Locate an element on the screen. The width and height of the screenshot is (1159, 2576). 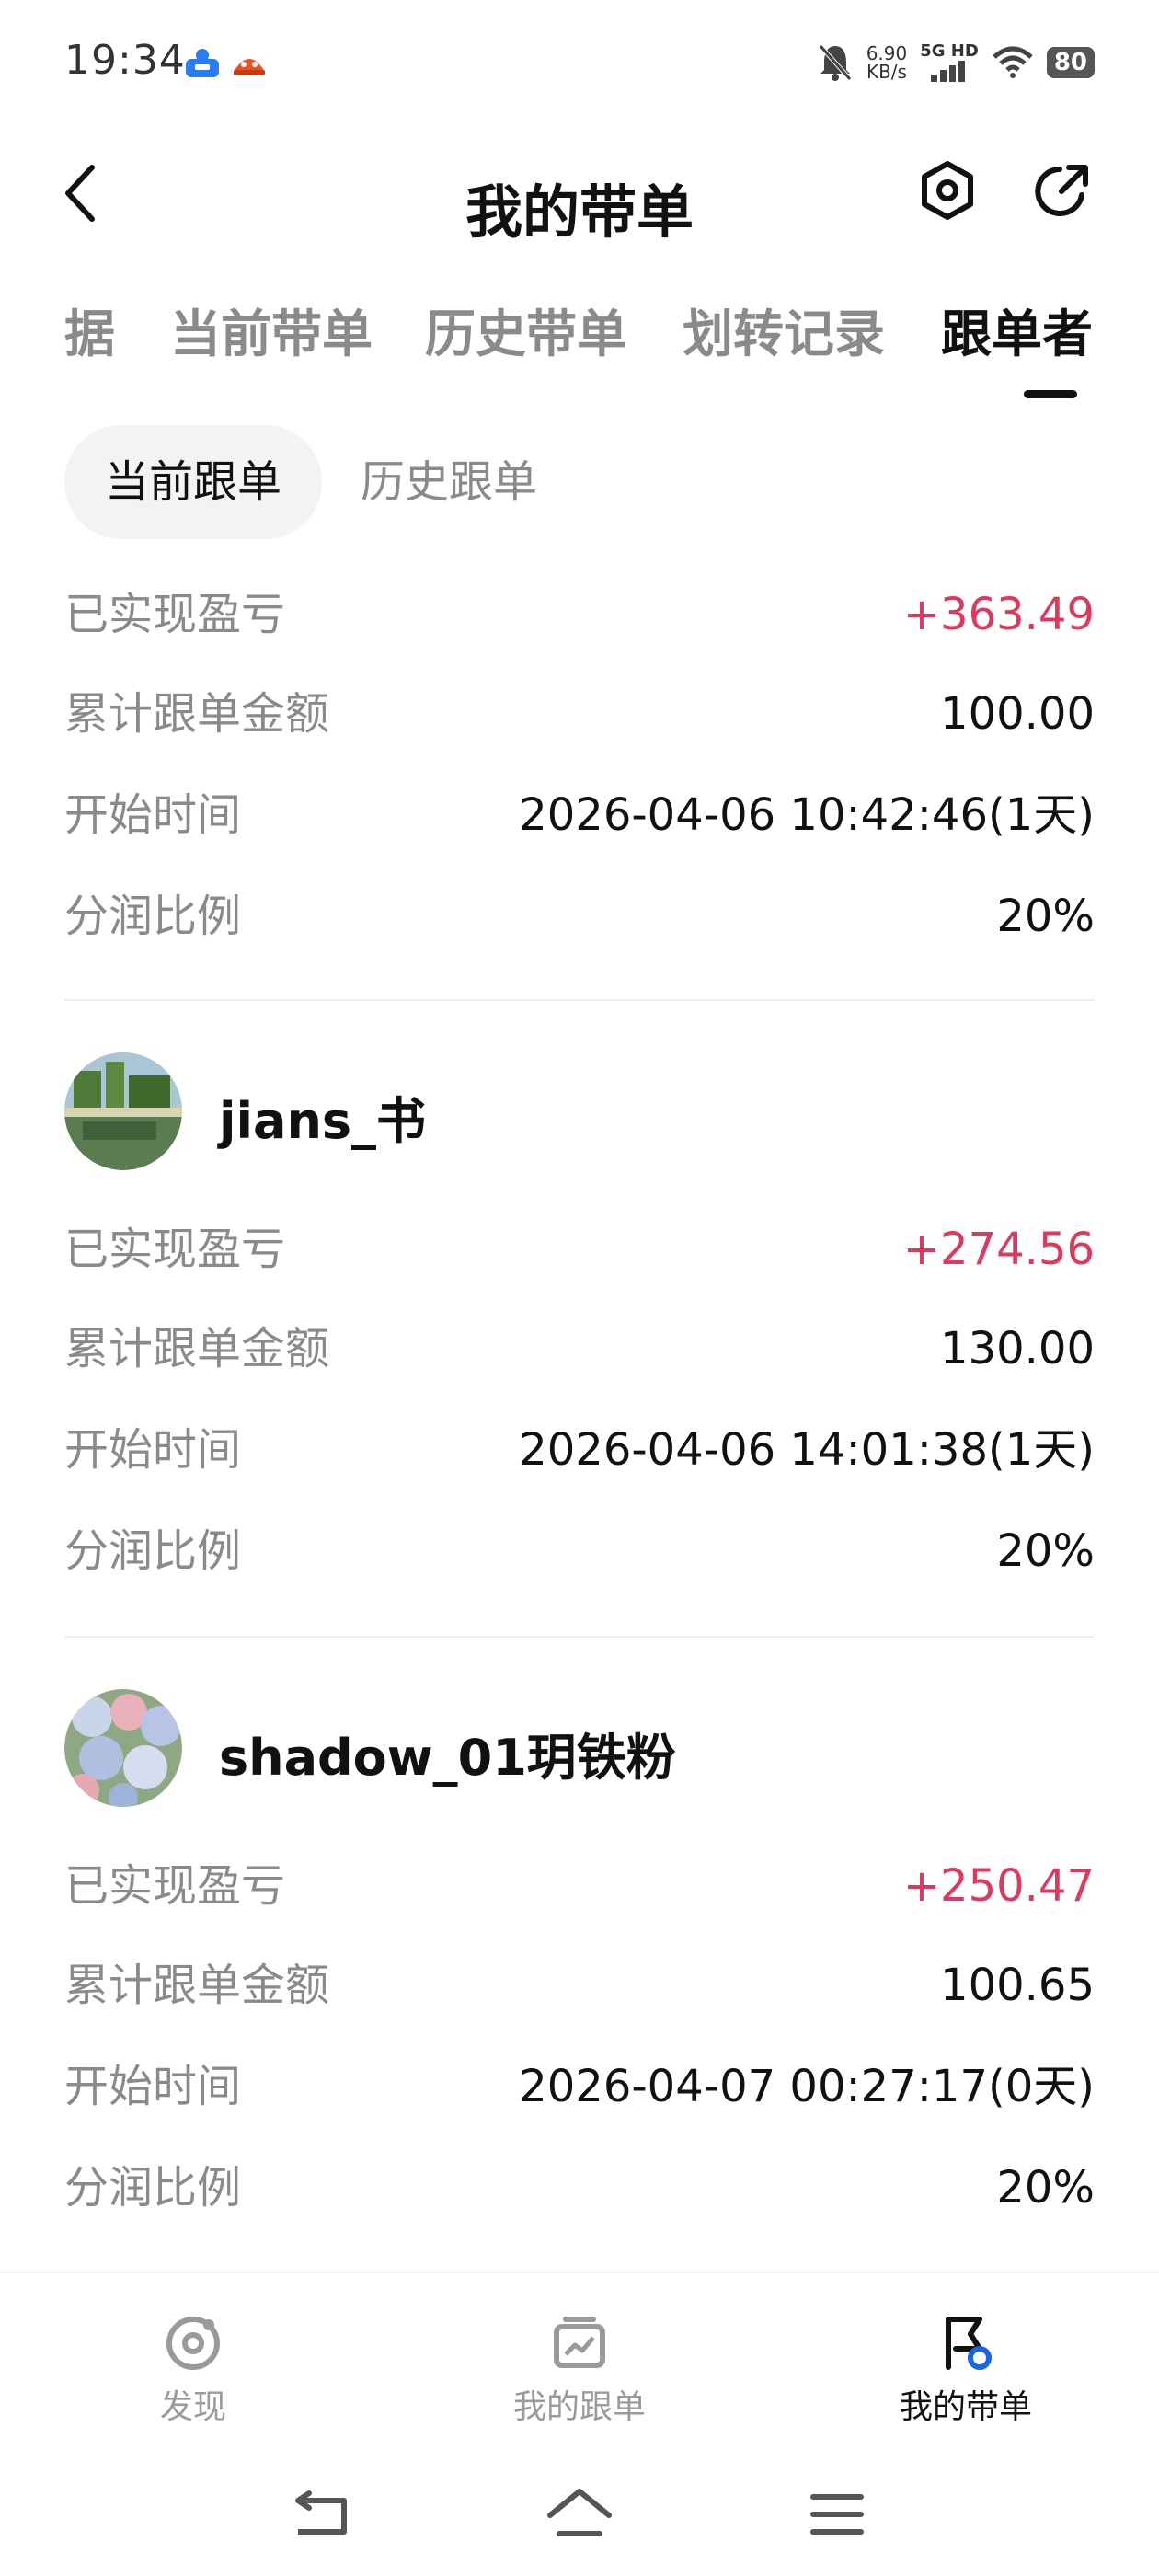
system-home-icon is located at coordinates (579, 2514).